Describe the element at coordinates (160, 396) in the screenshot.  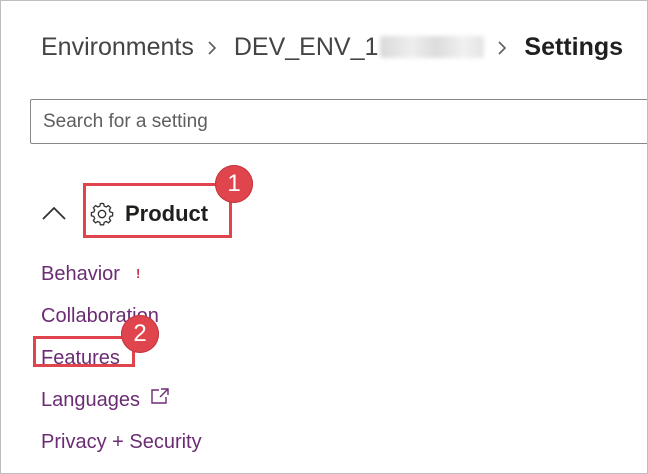
I see `external-link-icon` at that location.